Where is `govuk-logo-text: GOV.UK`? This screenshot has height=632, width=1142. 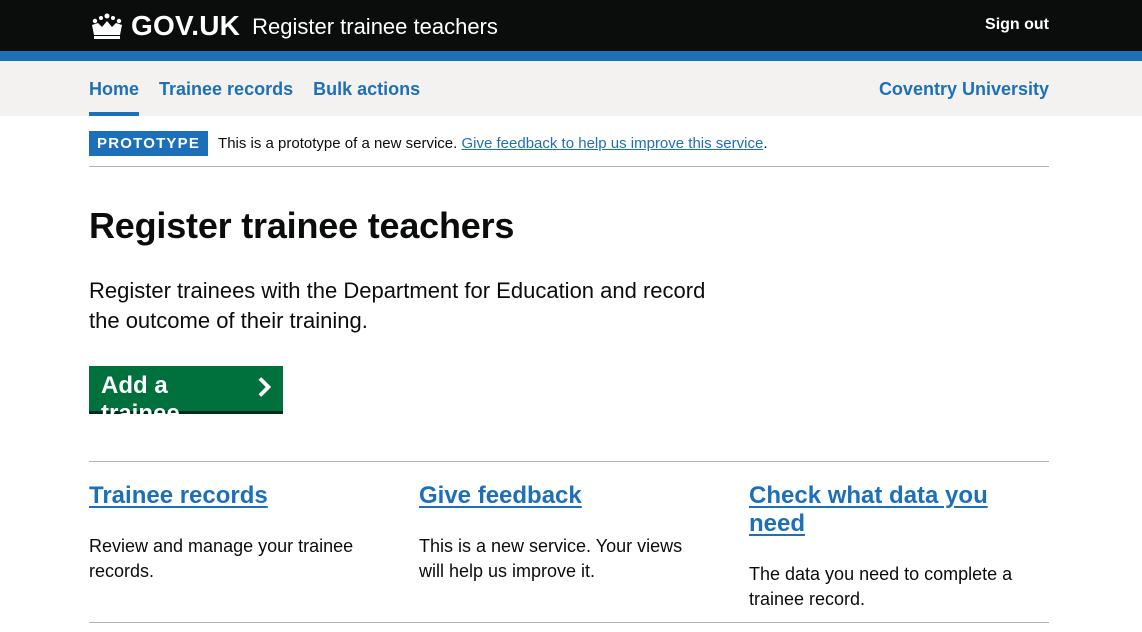 govuk-logo-text: GOV.UK is located at coordinates (185, 26).